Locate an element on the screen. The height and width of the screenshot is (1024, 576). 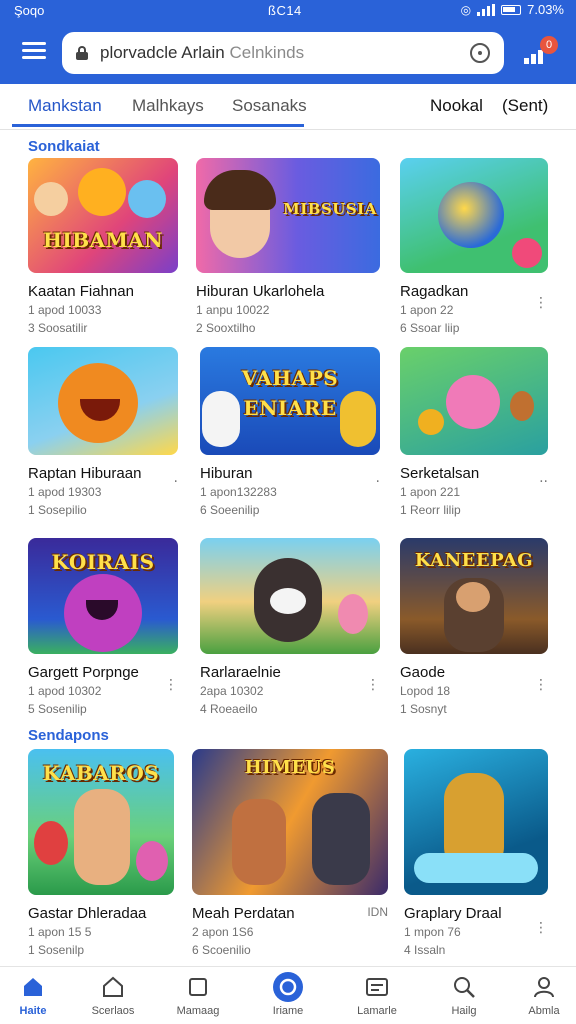
nav-label: Scerlaos is located at coordinates (113, 1011).